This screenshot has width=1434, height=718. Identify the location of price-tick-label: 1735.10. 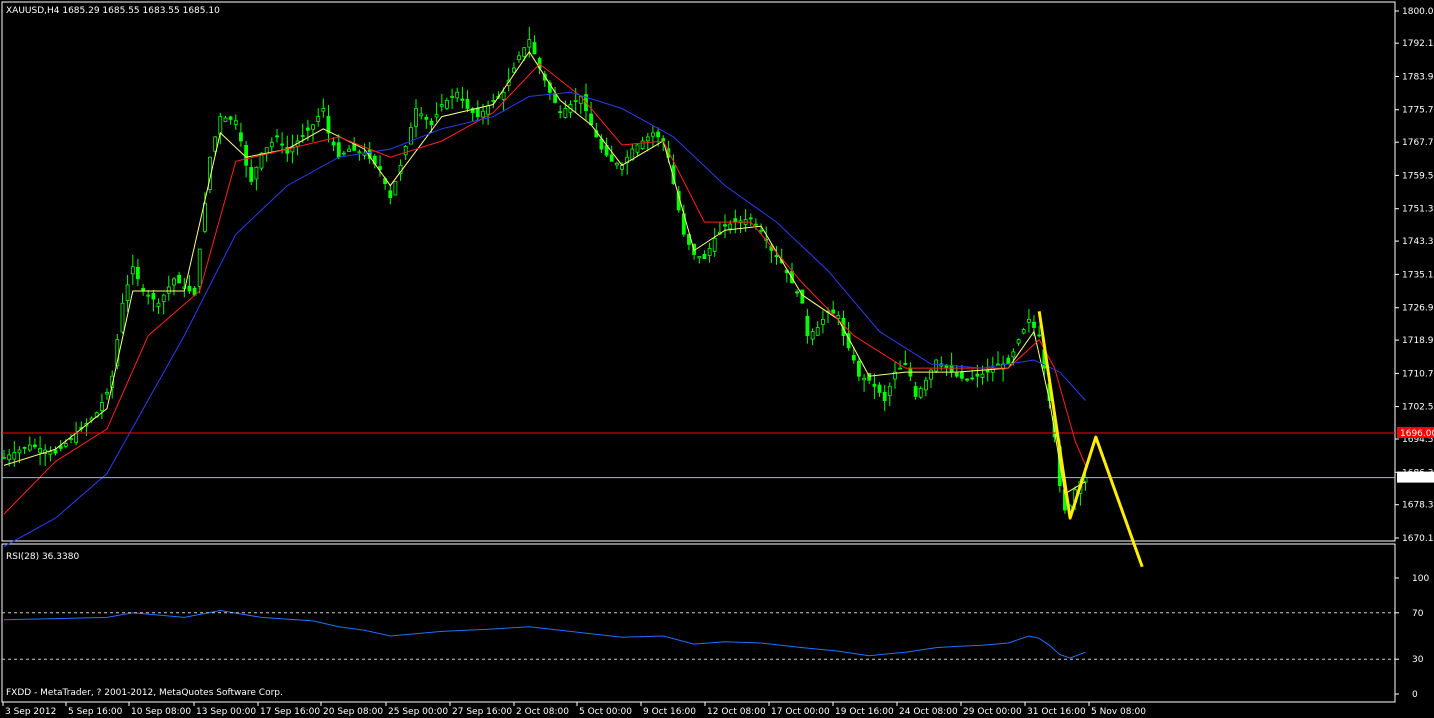
(1418, 275).